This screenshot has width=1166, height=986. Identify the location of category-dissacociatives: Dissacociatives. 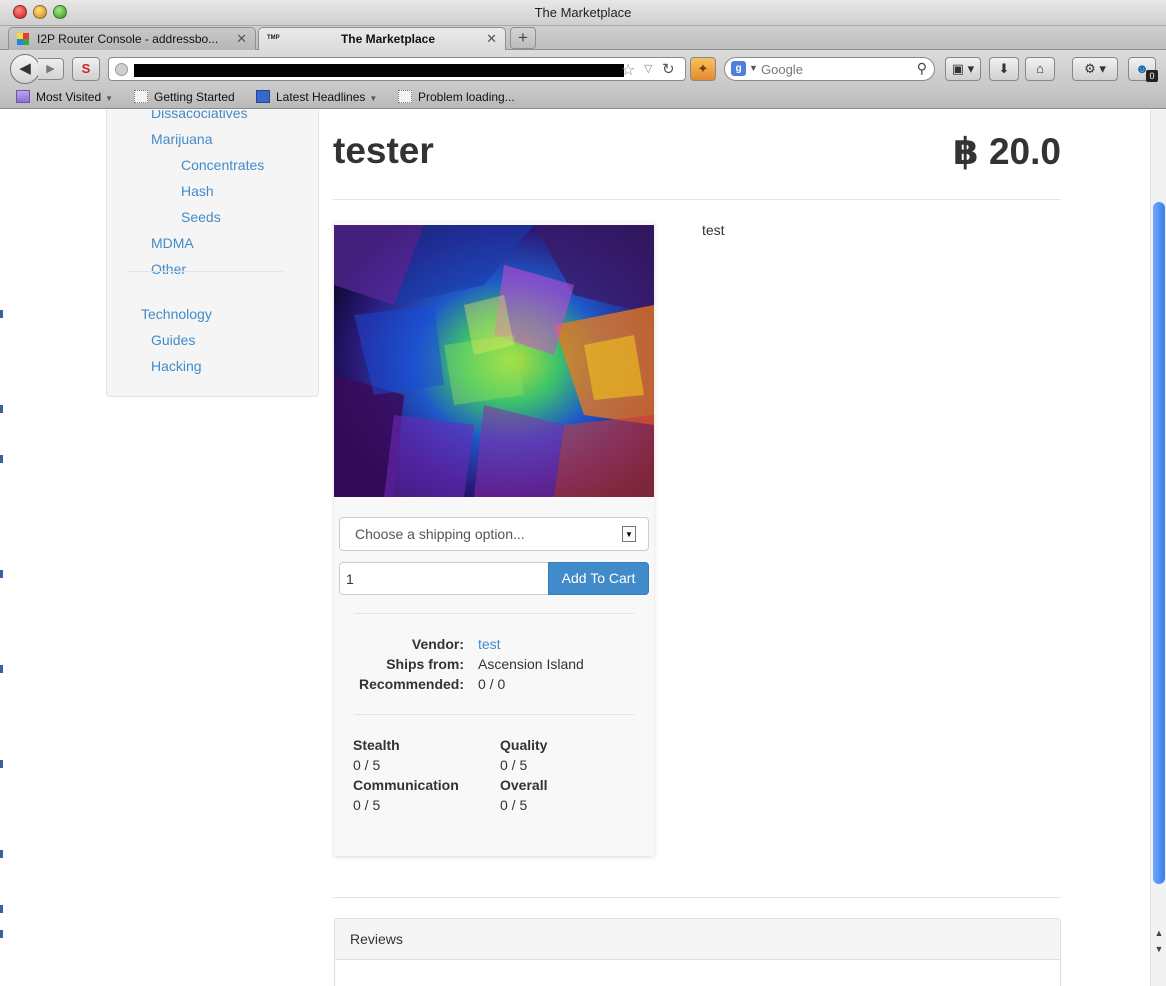
(199, 115).